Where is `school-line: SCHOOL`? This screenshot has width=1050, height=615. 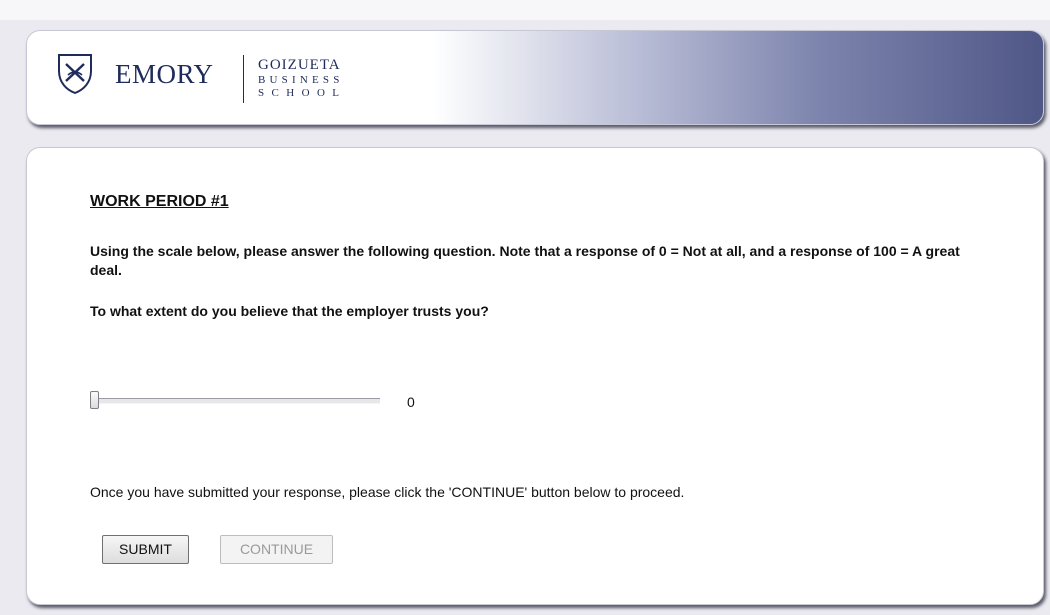
school-line: SCHOOL is located at coordinates (302, 93).